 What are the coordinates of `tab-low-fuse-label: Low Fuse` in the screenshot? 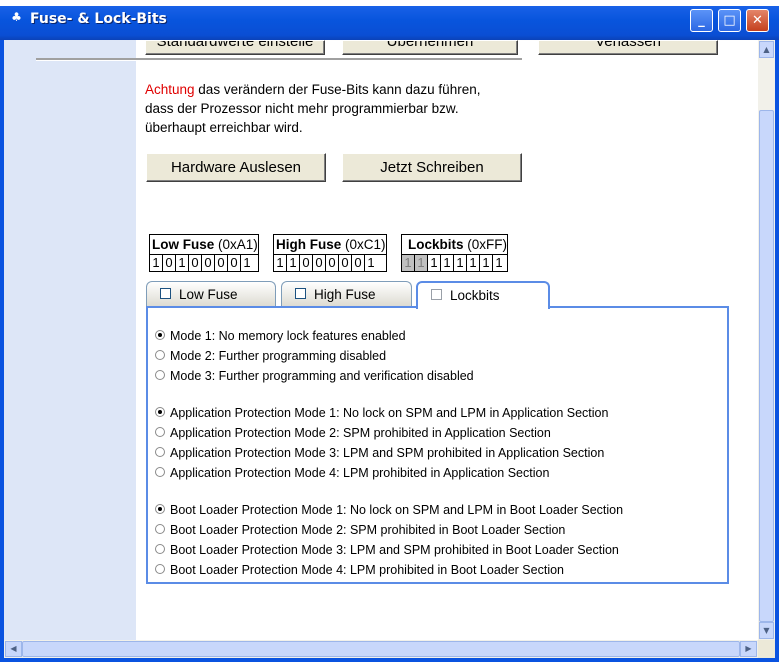 It's located at (208, 294).